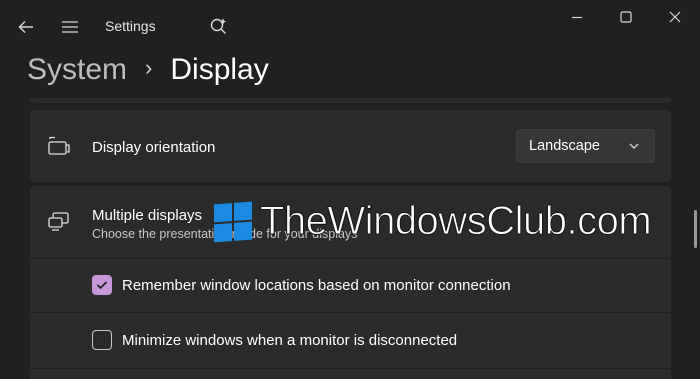 The image size is (700, 379). Describe the element at coordinates (634, 146) in the screenshot. I see `chevron-down-icon` at that location.